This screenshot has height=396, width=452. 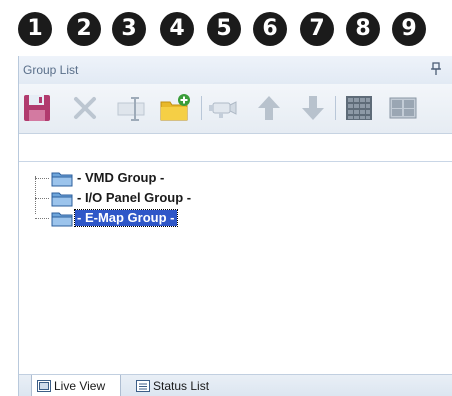 I want to click on tab-live-view: Live View, so click(x=76, y=385).